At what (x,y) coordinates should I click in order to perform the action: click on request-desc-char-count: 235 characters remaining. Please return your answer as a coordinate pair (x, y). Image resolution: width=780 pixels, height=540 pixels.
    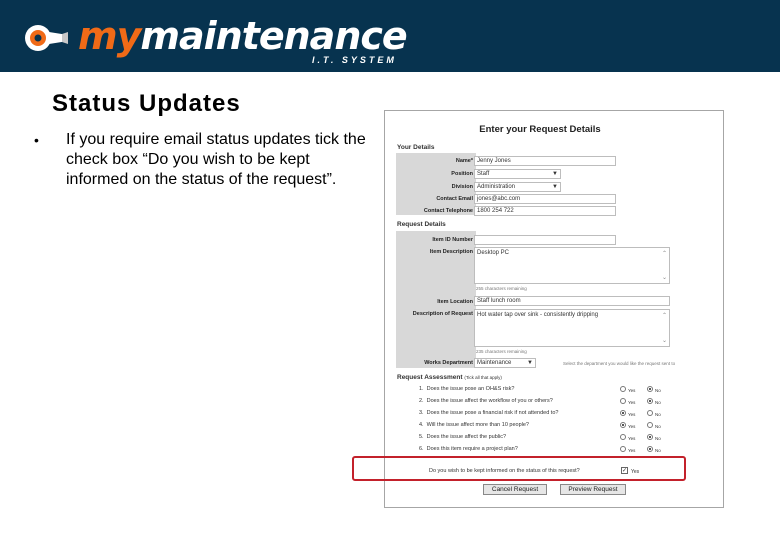
    Looking at the image, I should click on (501, 351).